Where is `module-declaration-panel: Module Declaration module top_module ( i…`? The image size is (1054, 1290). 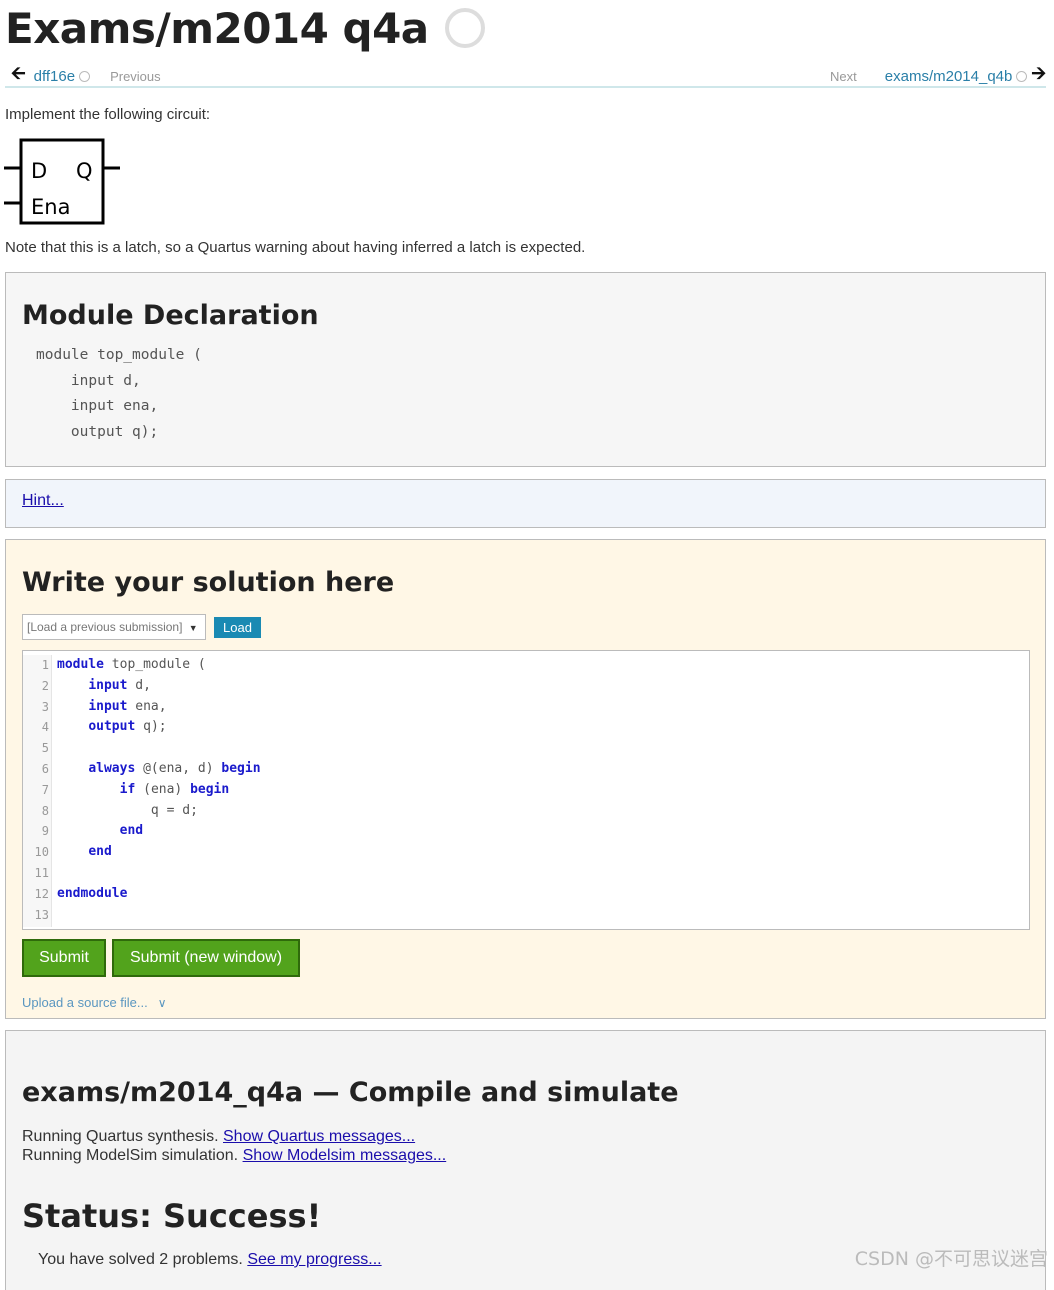 module-declaration-panel: Module Declaration module top_module ( i… is located at coordinates (525, 369).